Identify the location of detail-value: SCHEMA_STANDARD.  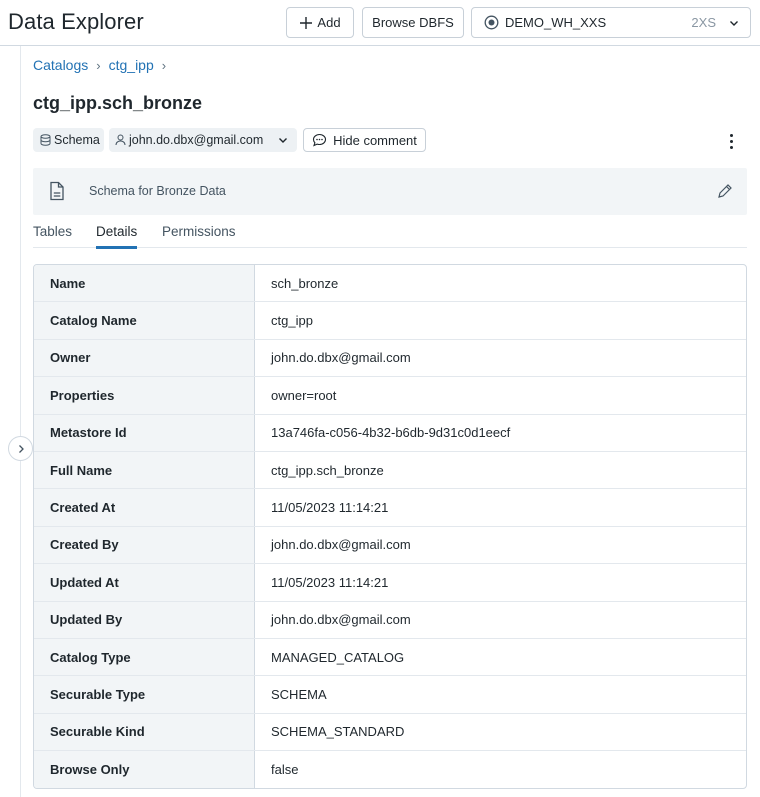
(338, 732).